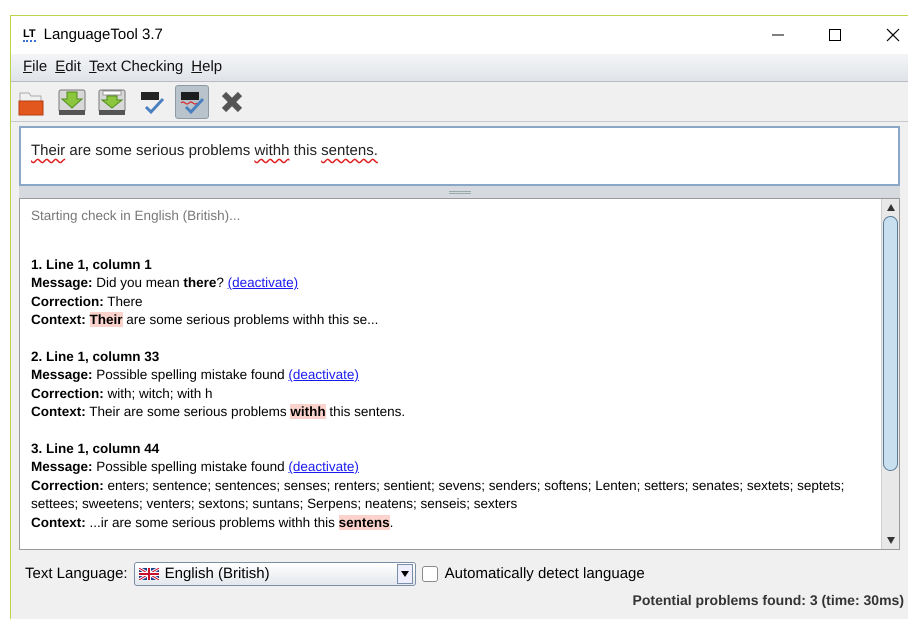  I want to click on checkbox-label: Automatically detect language, so click(544, 574).